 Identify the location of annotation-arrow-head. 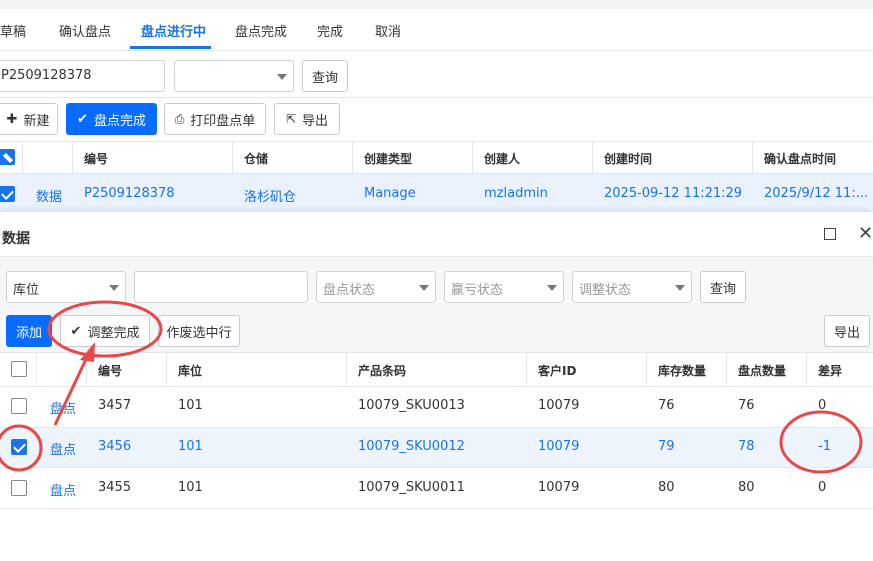
(87, 352).